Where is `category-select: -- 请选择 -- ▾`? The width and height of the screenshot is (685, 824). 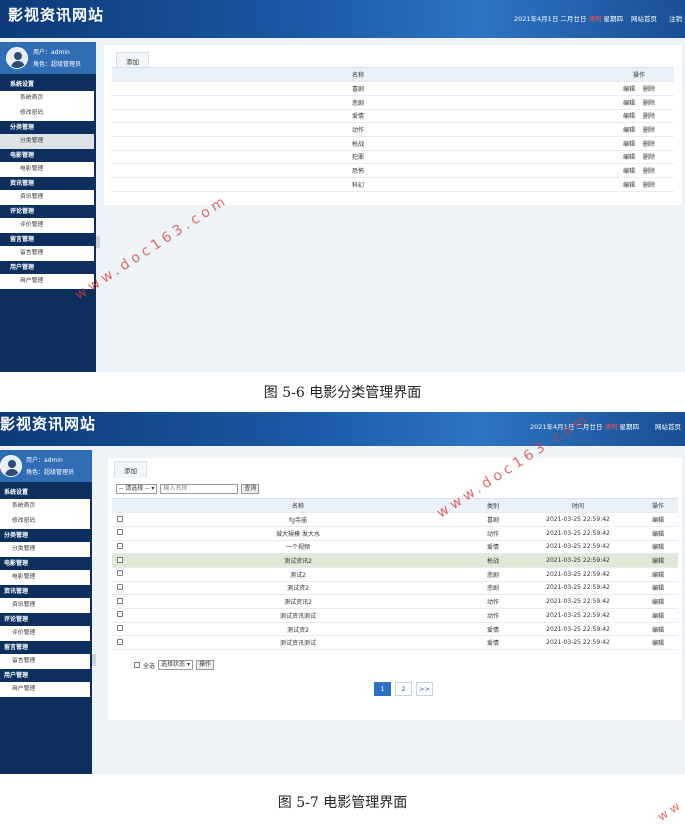
category-select: -- 请选择 -- ▾ is located at coordinates (137, 489).